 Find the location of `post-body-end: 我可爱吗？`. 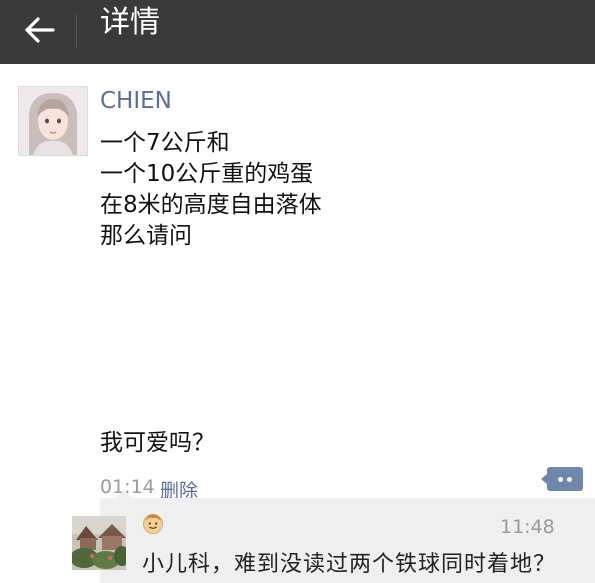

post-body-end: 我可爱吗？ is located at coordinates (157, 443).